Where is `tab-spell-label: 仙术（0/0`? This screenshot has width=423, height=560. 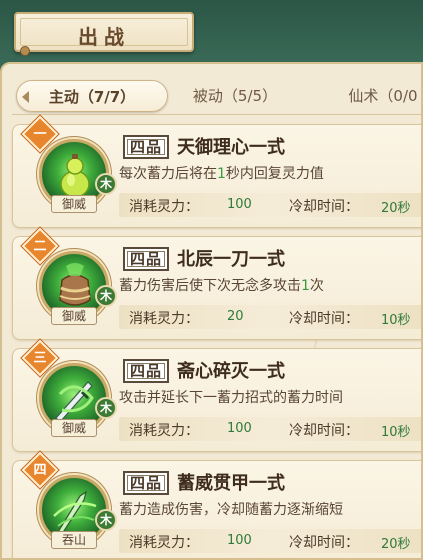 tab-spell-label: 仙术（0/0 is located at coordinates (383, 96).